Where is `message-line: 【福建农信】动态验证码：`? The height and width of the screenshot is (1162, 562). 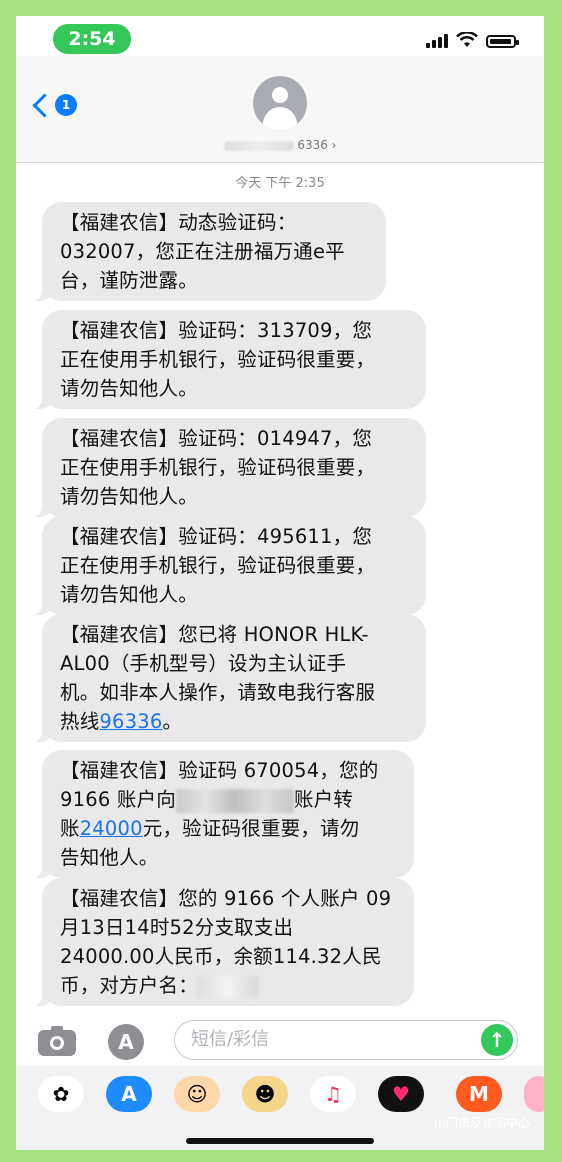 message-line: 【福建农信】动态验证码： is located at coordinates (178, 222).